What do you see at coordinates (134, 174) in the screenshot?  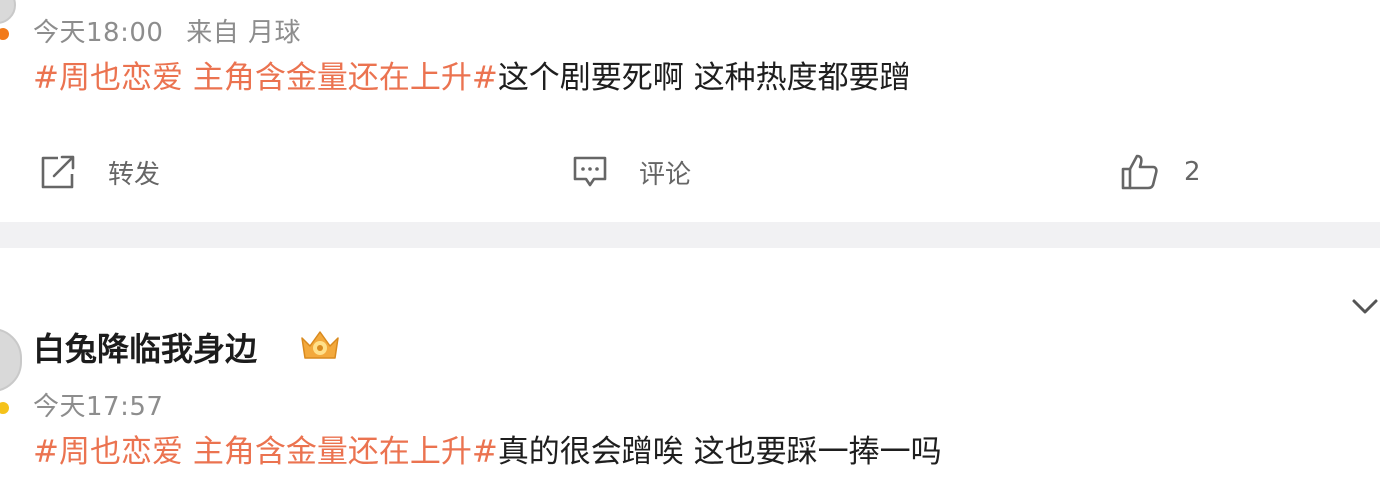 I see `repost-label: 转发` at bounding box center [134, 174].